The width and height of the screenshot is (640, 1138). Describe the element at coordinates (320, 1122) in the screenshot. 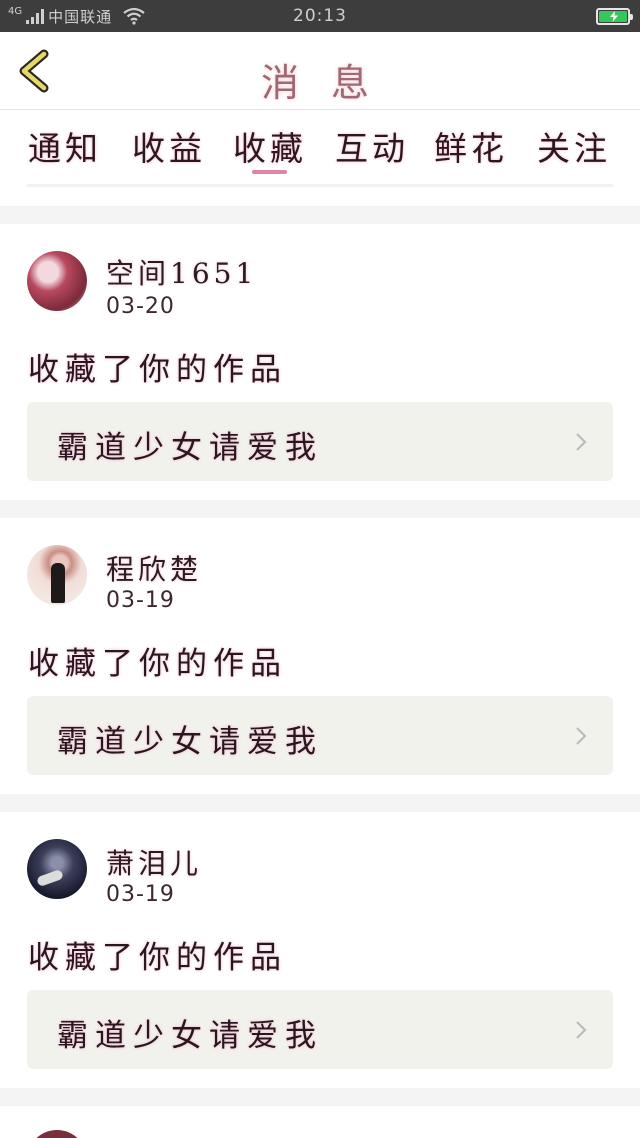

I see `message-card-partial` at that location.